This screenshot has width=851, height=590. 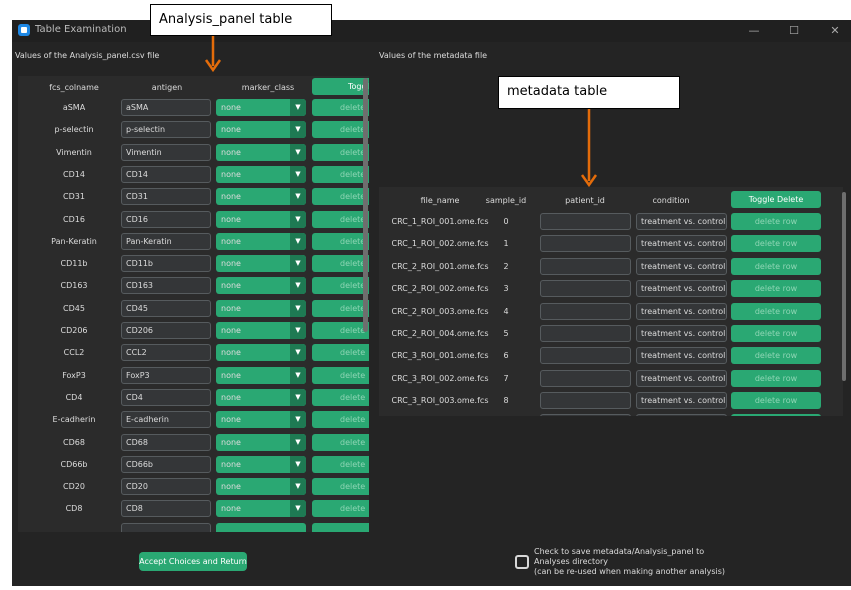 What do you see at coordinates (166, 286) in the screenshot?
I see `antigen-entry: CD163` at bounding box center [166, 286].